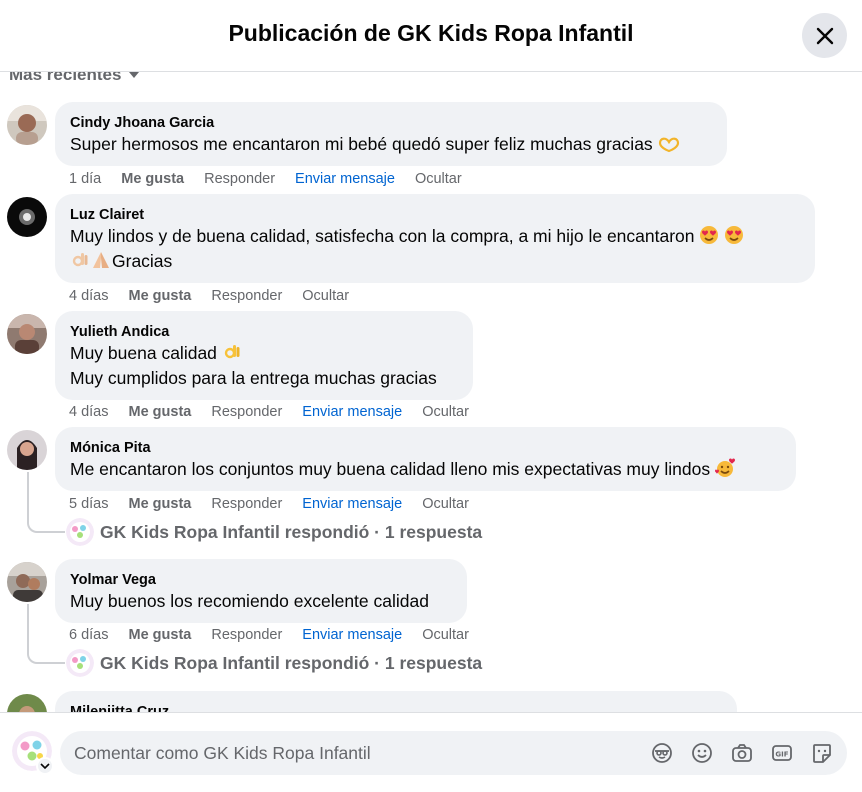  I want to click on comment-author: Yolmar Vega, so click(261, 580).